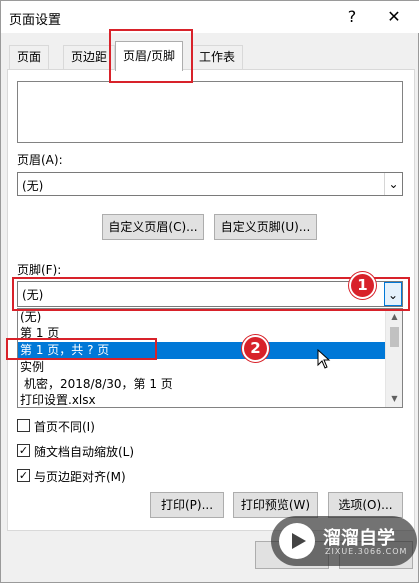 This screenshot has width=419, height=583. Describe the element at coordinates (366, 551) in the screenshot. I see `watermark-url: ZIXUE.3066.COM` at that location.